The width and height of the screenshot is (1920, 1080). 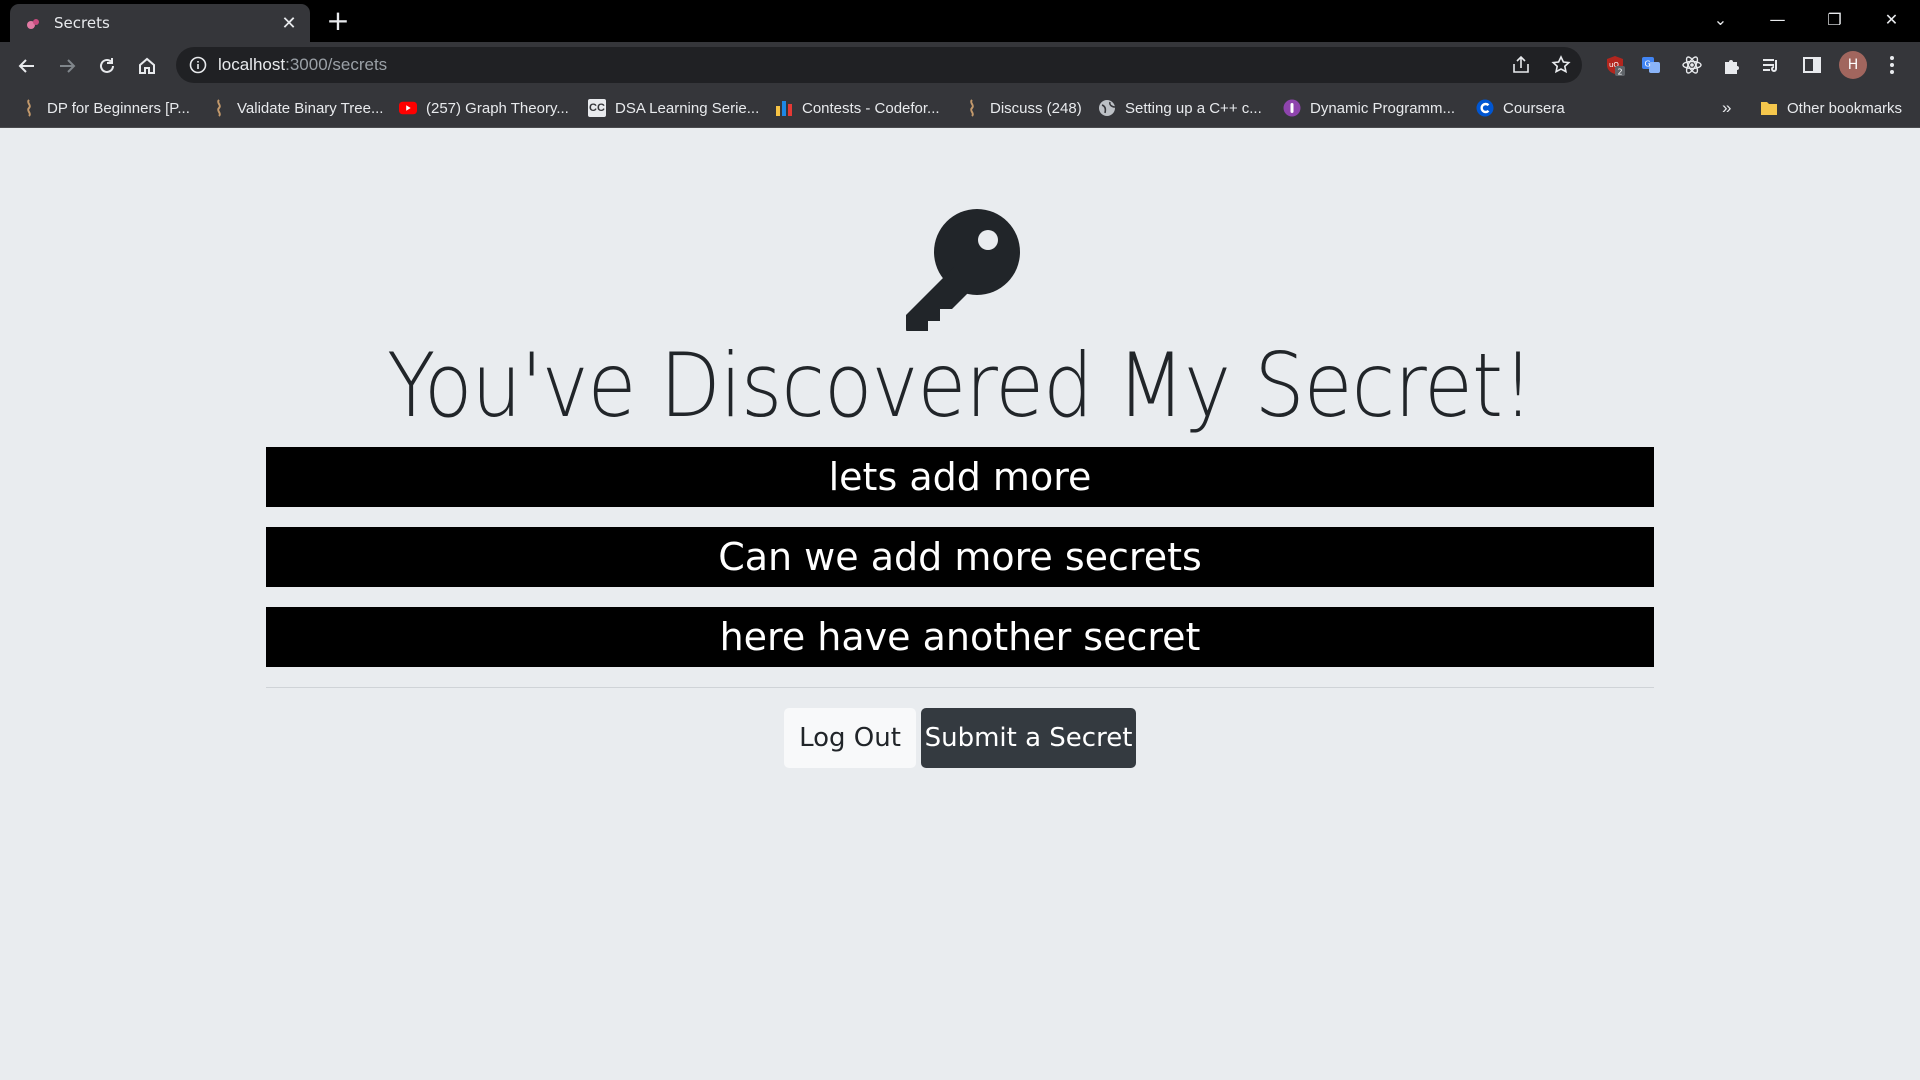 I want to click on bookmarks-overflow-button: », so click(x=1726, y=108).